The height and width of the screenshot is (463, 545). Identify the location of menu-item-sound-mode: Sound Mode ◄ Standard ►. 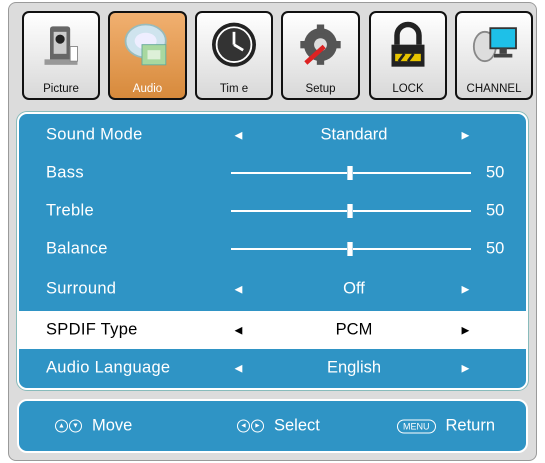
(272, 135).